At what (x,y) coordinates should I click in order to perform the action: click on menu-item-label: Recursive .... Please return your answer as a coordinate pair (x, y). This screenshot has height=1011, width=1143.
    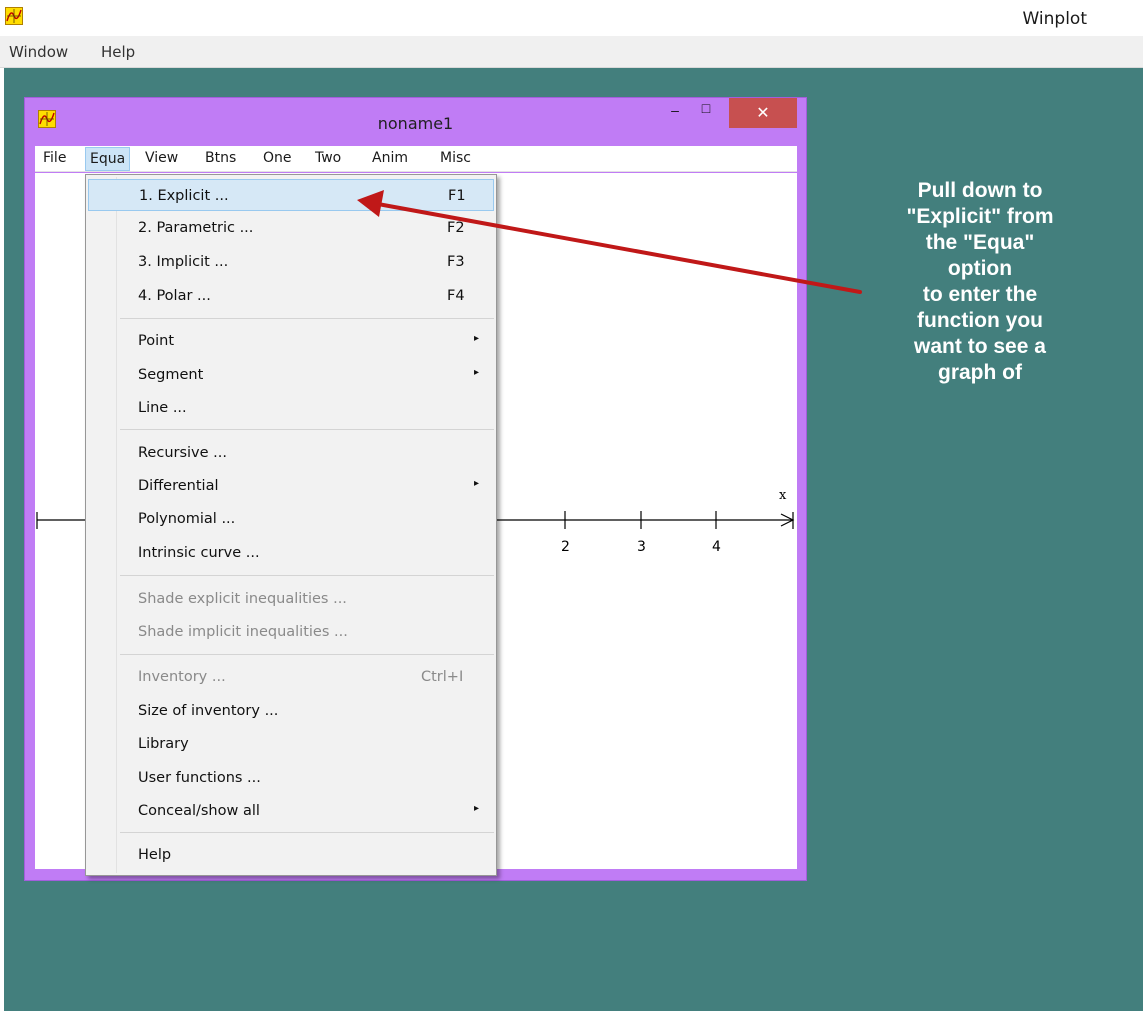
    Looking at the image, I should click on (182, 453).